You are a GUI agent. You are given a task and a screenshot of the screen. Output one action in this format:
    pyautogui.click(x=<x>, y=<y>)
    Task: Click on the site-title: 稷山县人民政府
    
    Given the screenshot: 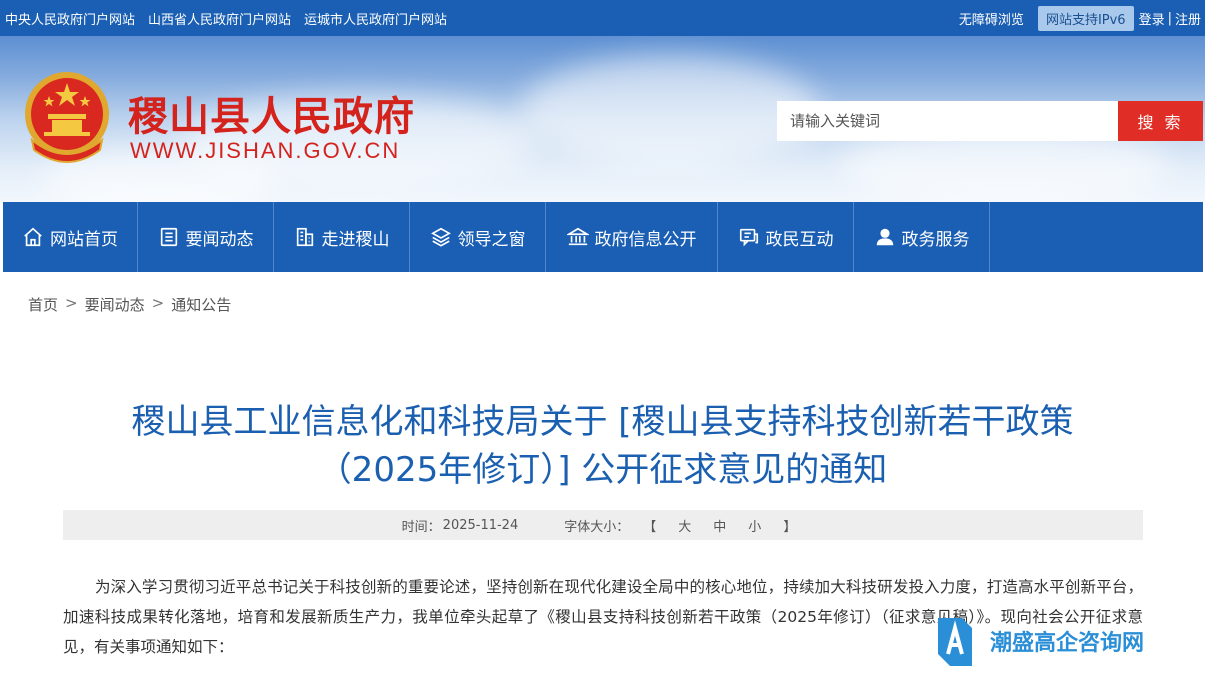 What is the action you would take?
    pyautogui.click(x=271, y=116)
    